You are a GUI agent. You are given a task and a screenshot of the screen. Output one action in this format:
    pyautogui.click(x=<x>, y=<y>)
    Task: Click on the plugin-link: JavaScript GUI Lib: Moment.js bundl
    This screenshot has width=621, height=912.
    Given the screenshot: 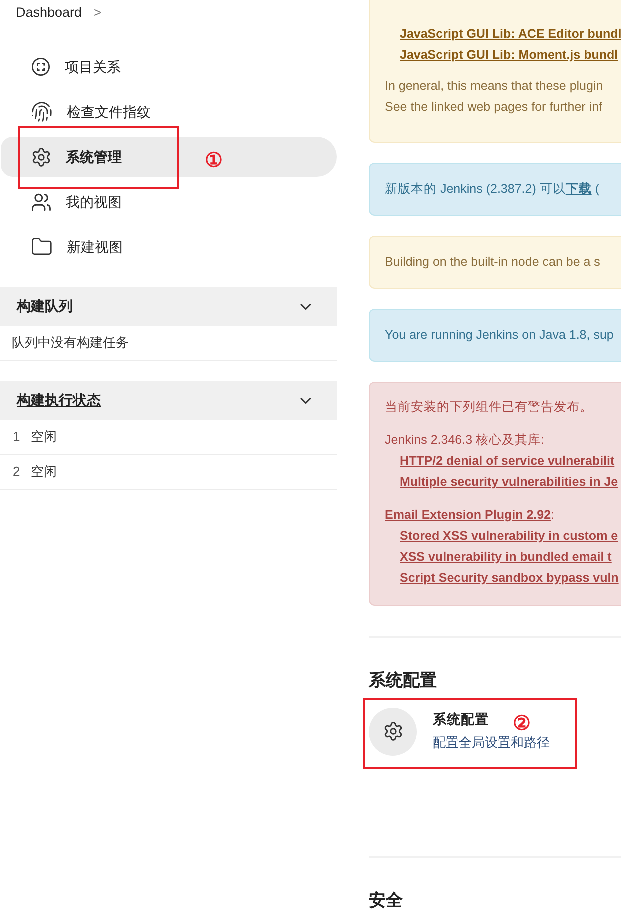 What is the action you would take?
    pyautogui.click(x=509, y=55)
    